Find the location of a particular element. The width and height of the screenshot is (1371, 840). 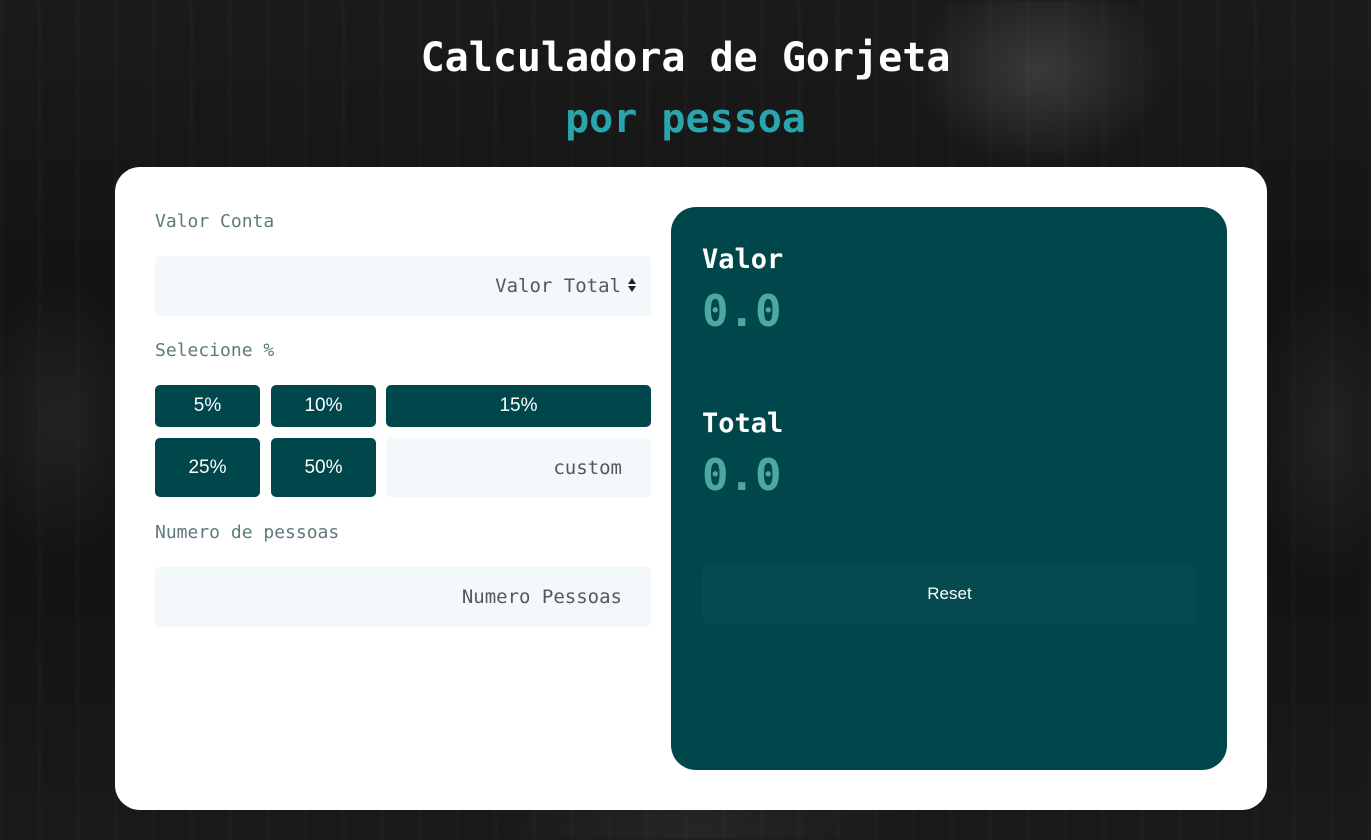

people-input is located at coordinates (403, 597).